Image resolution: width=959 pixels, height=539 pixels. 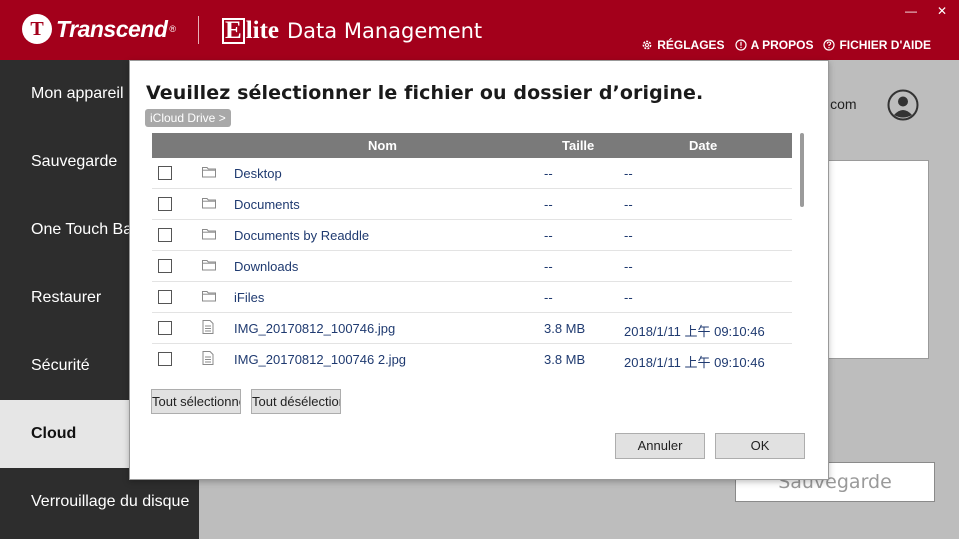 What do you see at coordinates (54, 433) in the screenshot?
I see `sidebar-item-label: Cloud` at bounding box center [54, 433].